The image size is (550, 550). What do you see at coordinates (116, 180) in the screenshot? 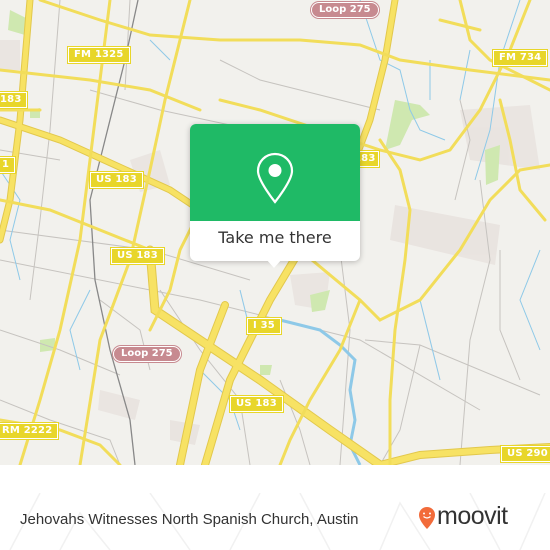
I see `road-label-us183-a: US 183` at bounding box center [116, 180].